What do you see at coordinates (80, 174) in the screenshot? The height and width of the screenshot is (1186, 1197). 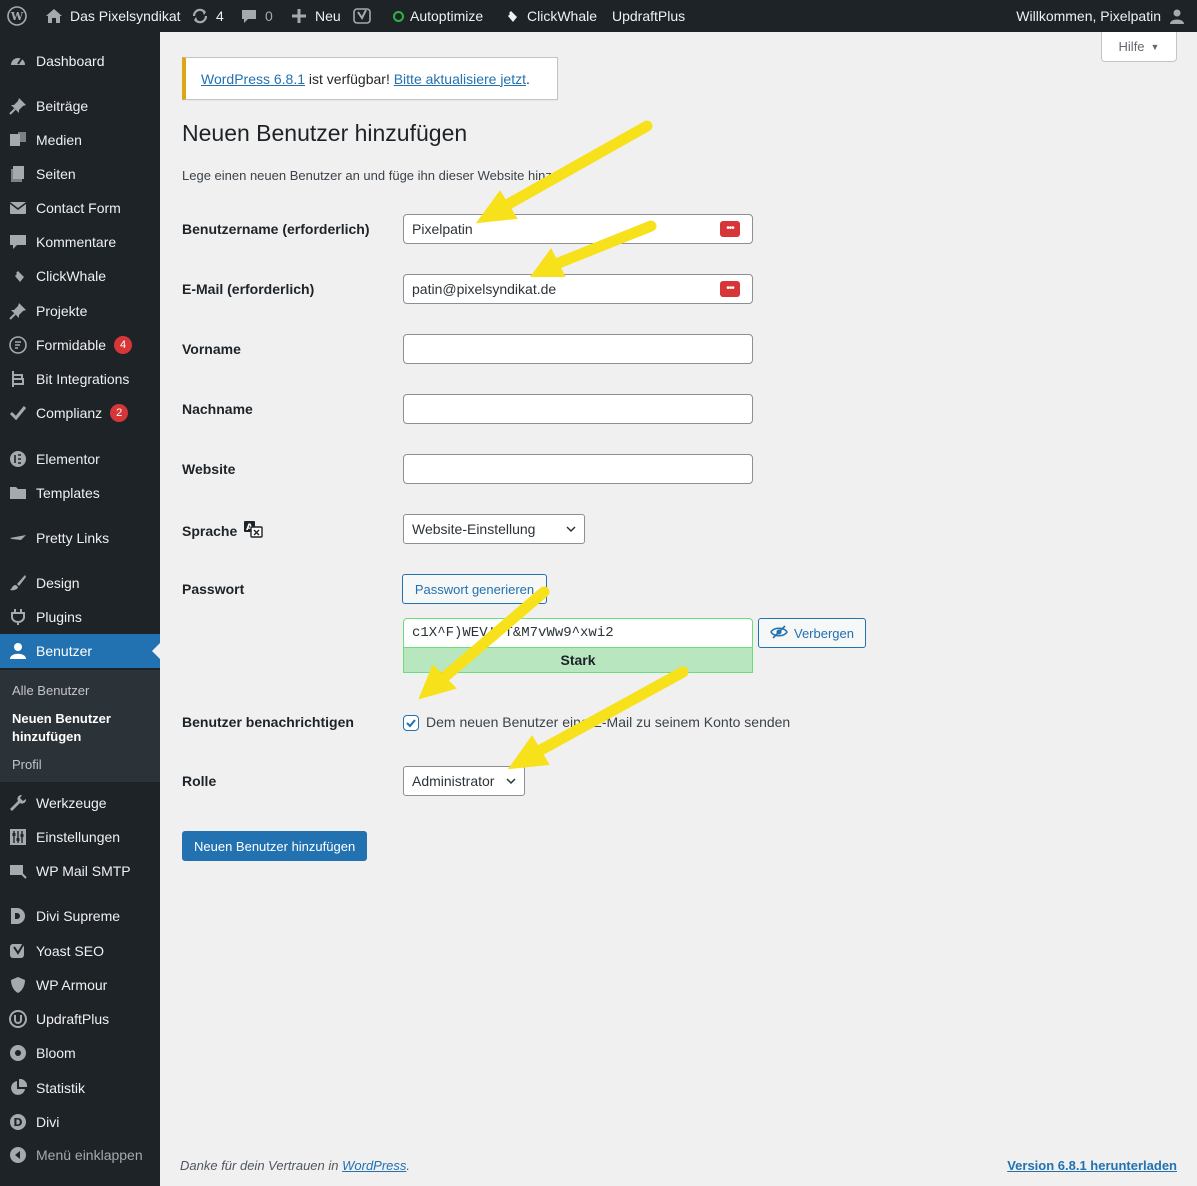 I see `sidebar-item-seiten: Seiten` at bounding box center [80, 174].